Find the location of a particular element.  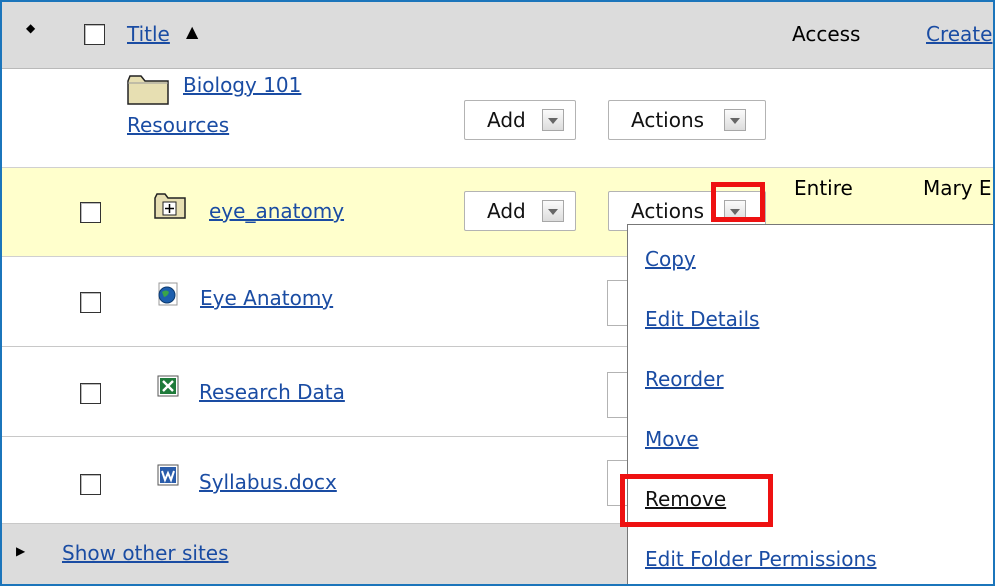

actions-button: Actions is located at coordinates (687, 120).